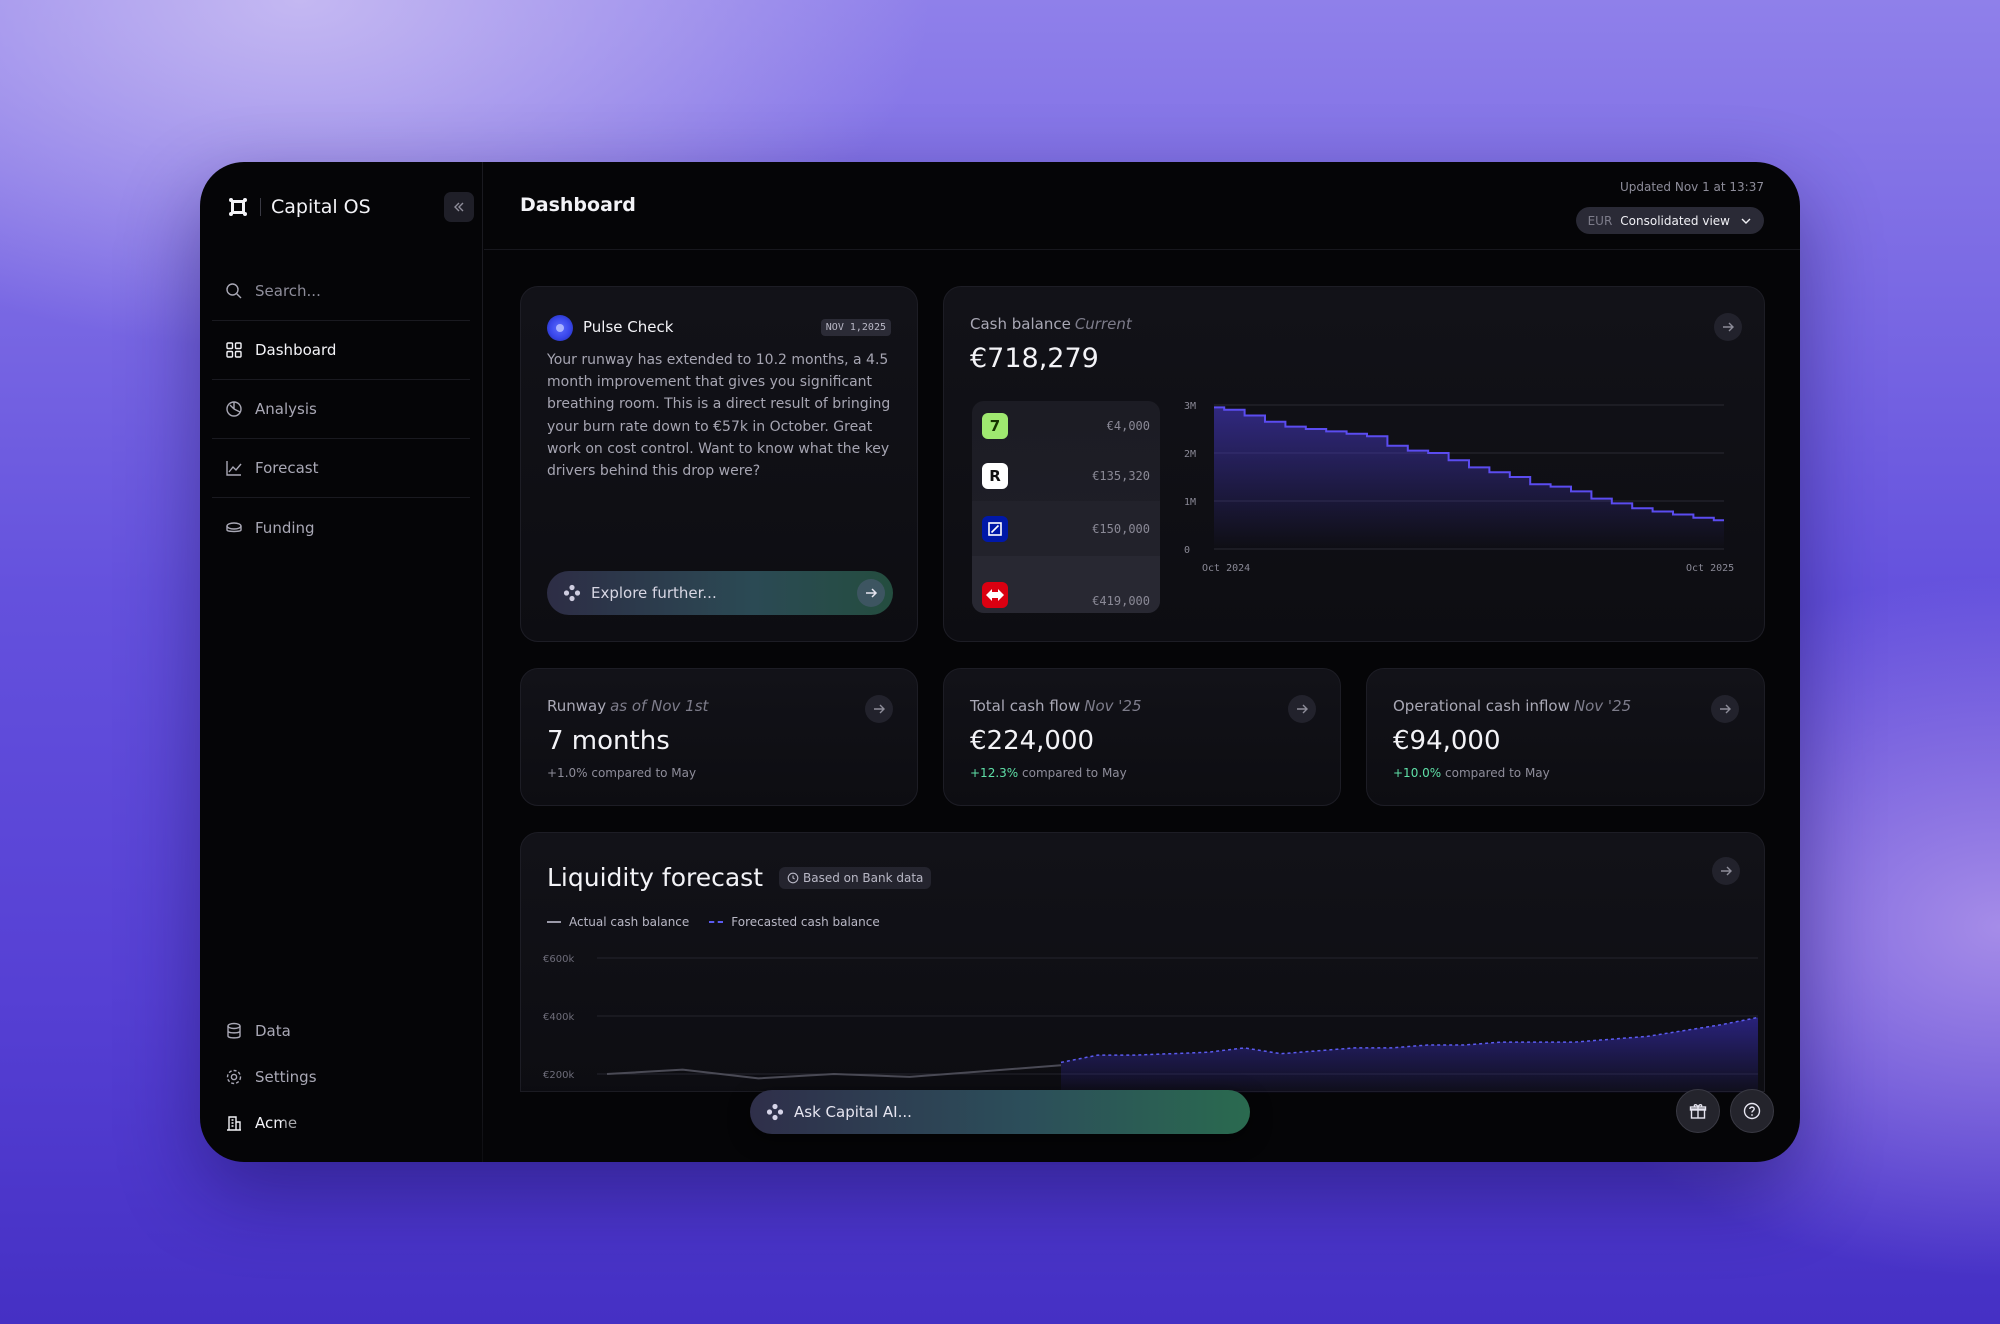 Image resolution: width=2000 pixels, height=1324 pixels. I want to click on kpi-label-text: Runway, so click(577, 706).